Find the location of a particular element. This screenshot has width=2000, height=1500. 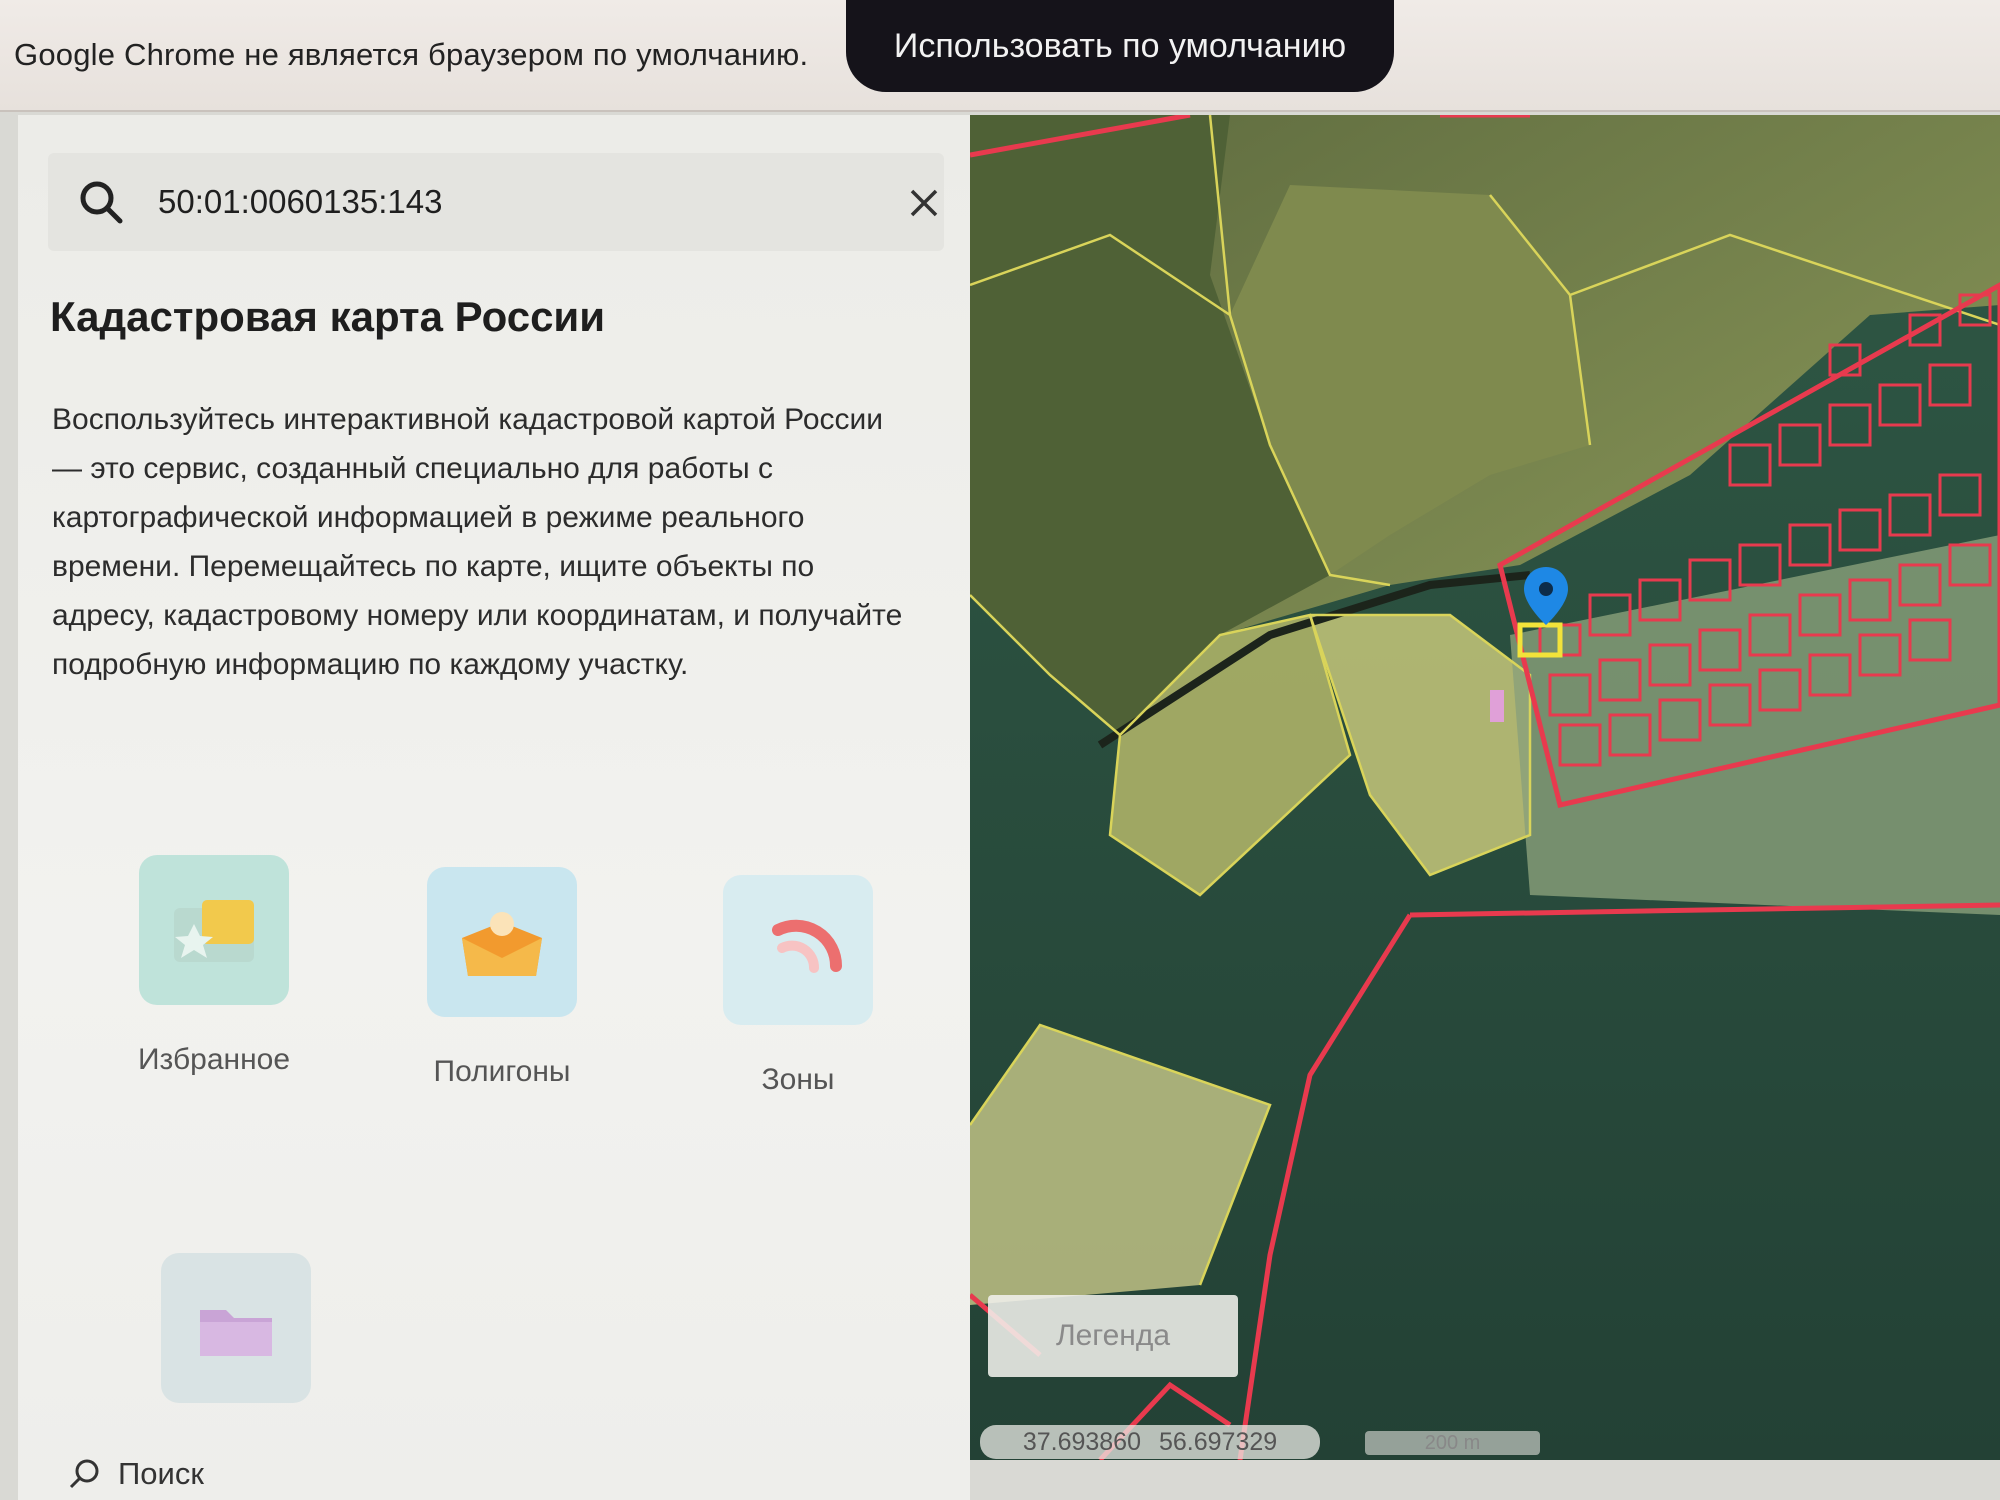

polygon-icon is located at coordinates (502, 942).